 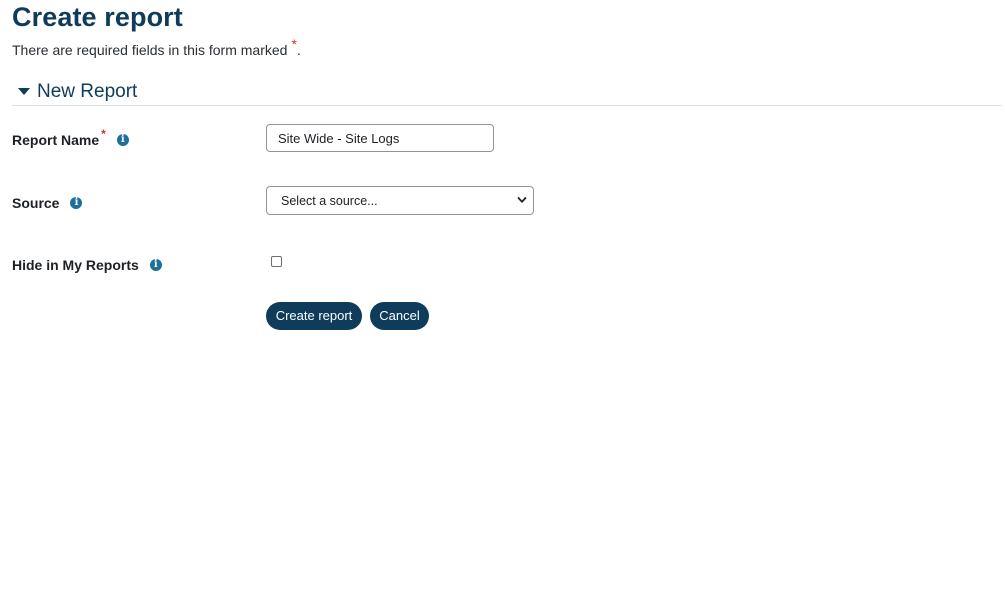 I want to click on create-report-button: Create report, so click(x=314, y=316).